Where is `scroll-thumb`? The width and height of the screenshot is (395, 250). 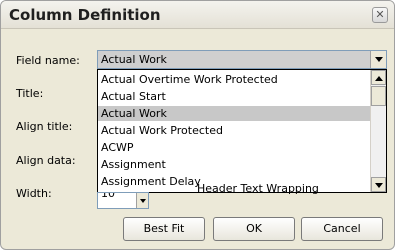
scroll-thumb is located at coordinates (378, 96).